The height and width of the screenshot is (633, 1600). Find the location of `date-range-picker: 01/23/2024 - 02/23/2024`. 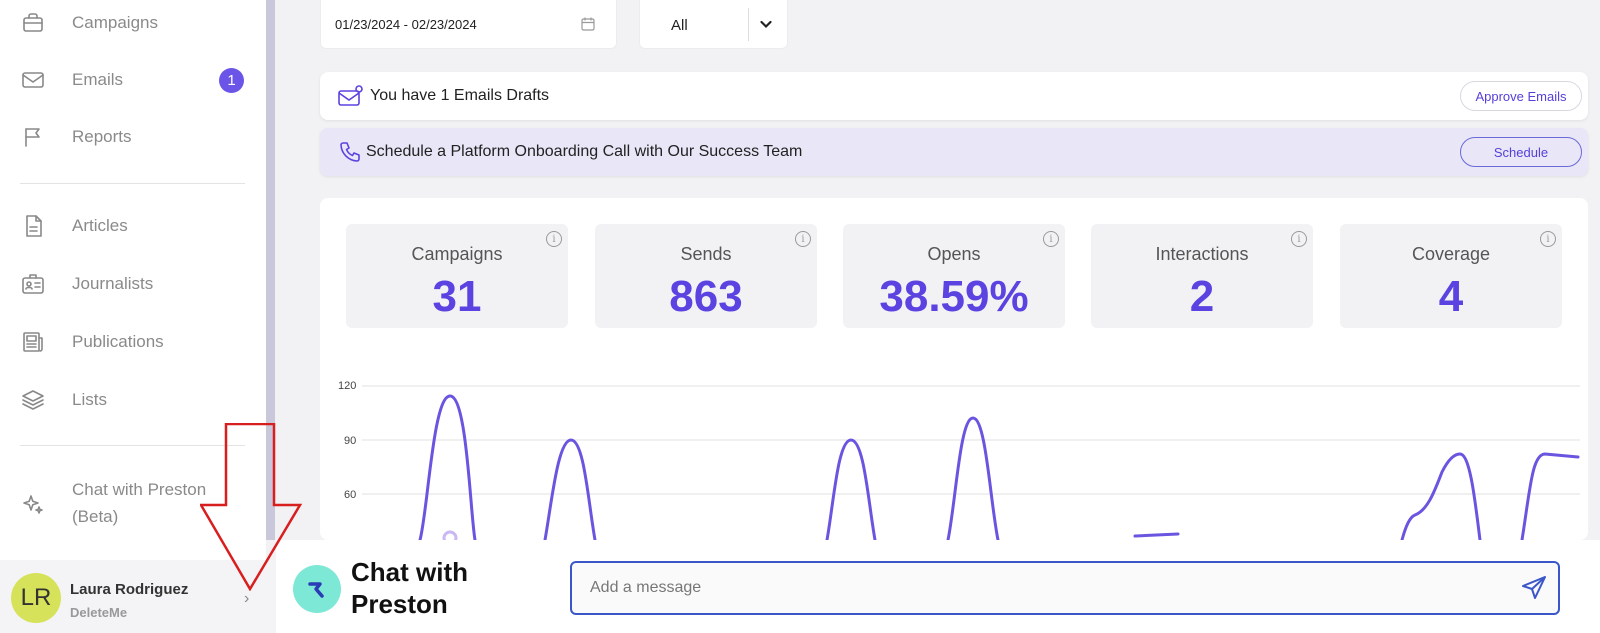

date-range-picker: 01/23/2024 - 02/23/2024 is located at coordinates (468, 24).